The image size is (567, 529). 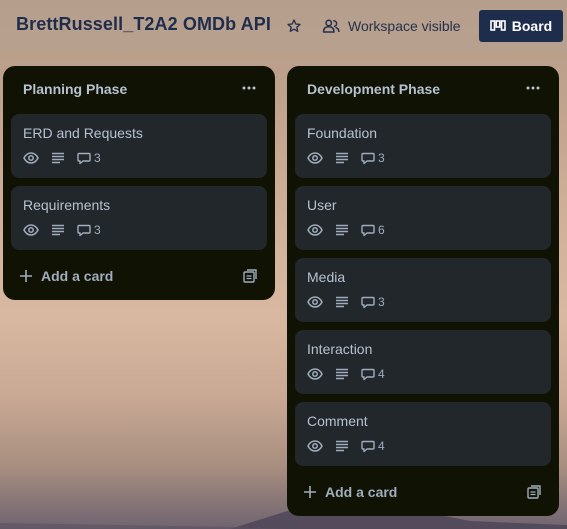 What do you see at coordinates (423, 434) in the screenshot?
I see `card: Comment 4` at bounding box center [423, 434].